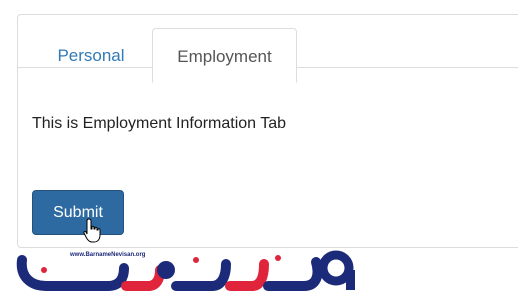  I want to click on site-logo-watermark, so click(185, 270).